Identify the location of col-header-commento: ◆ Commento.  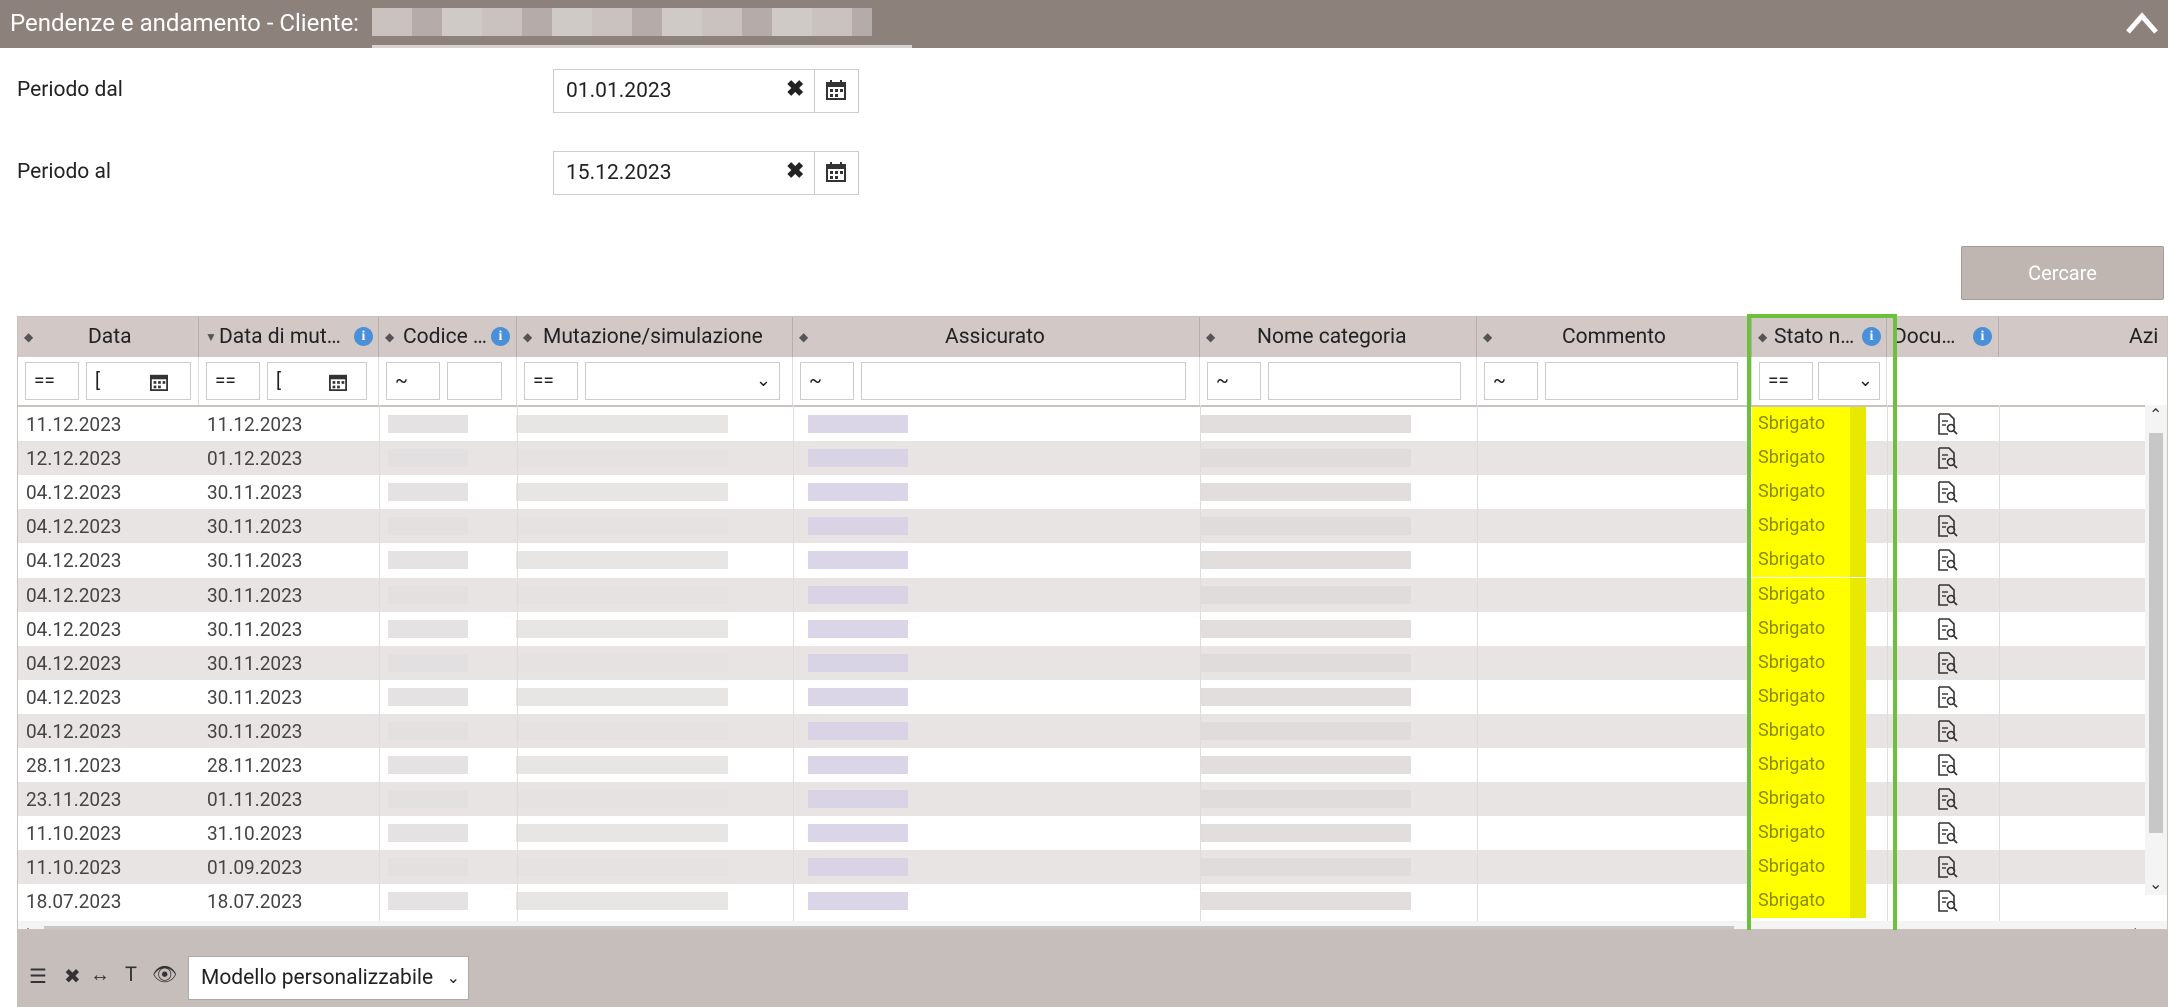
(1614, 337).